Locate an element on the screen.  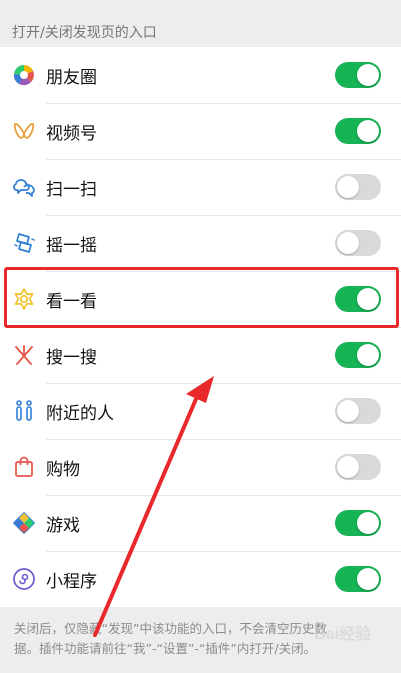
list-item-label: 朋友圈 is located at coordinates (71, 77).